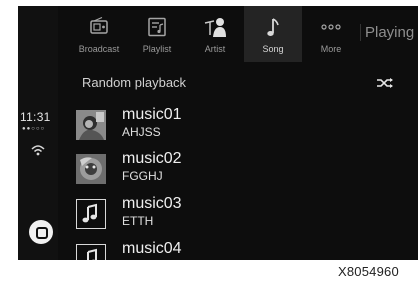  I want to click on wifi-icon, so click(38, 150).